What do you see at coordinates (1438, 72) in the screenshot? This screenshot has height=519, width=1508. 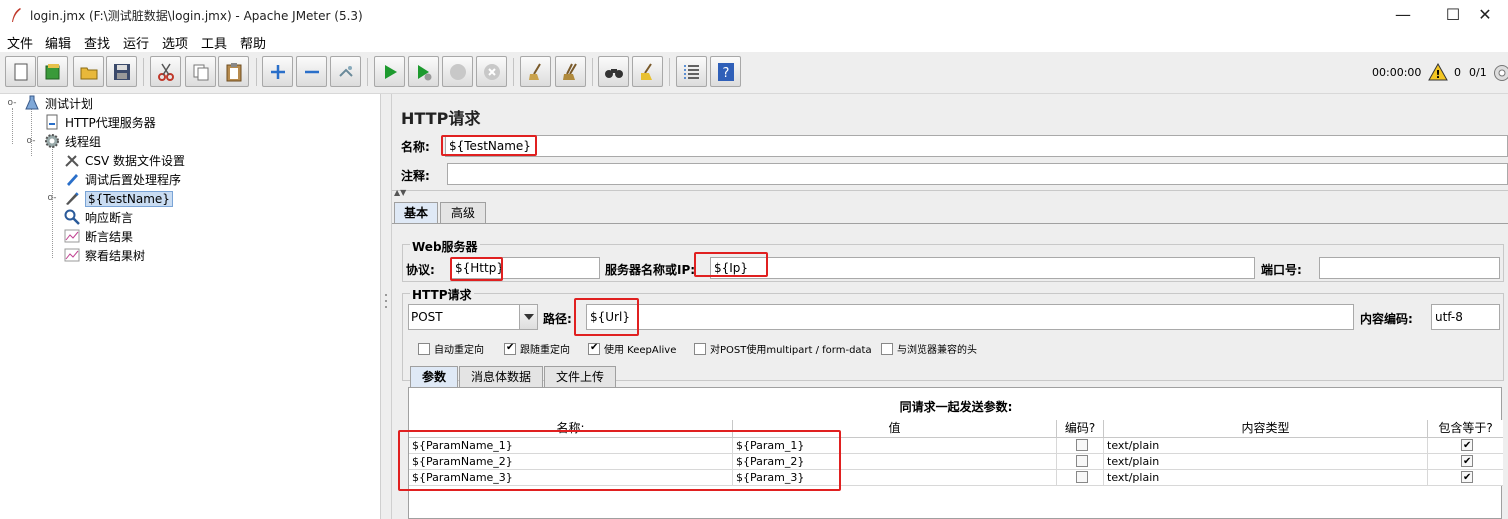 I see `warning-icon: !` at bounding box center [1438, 72].